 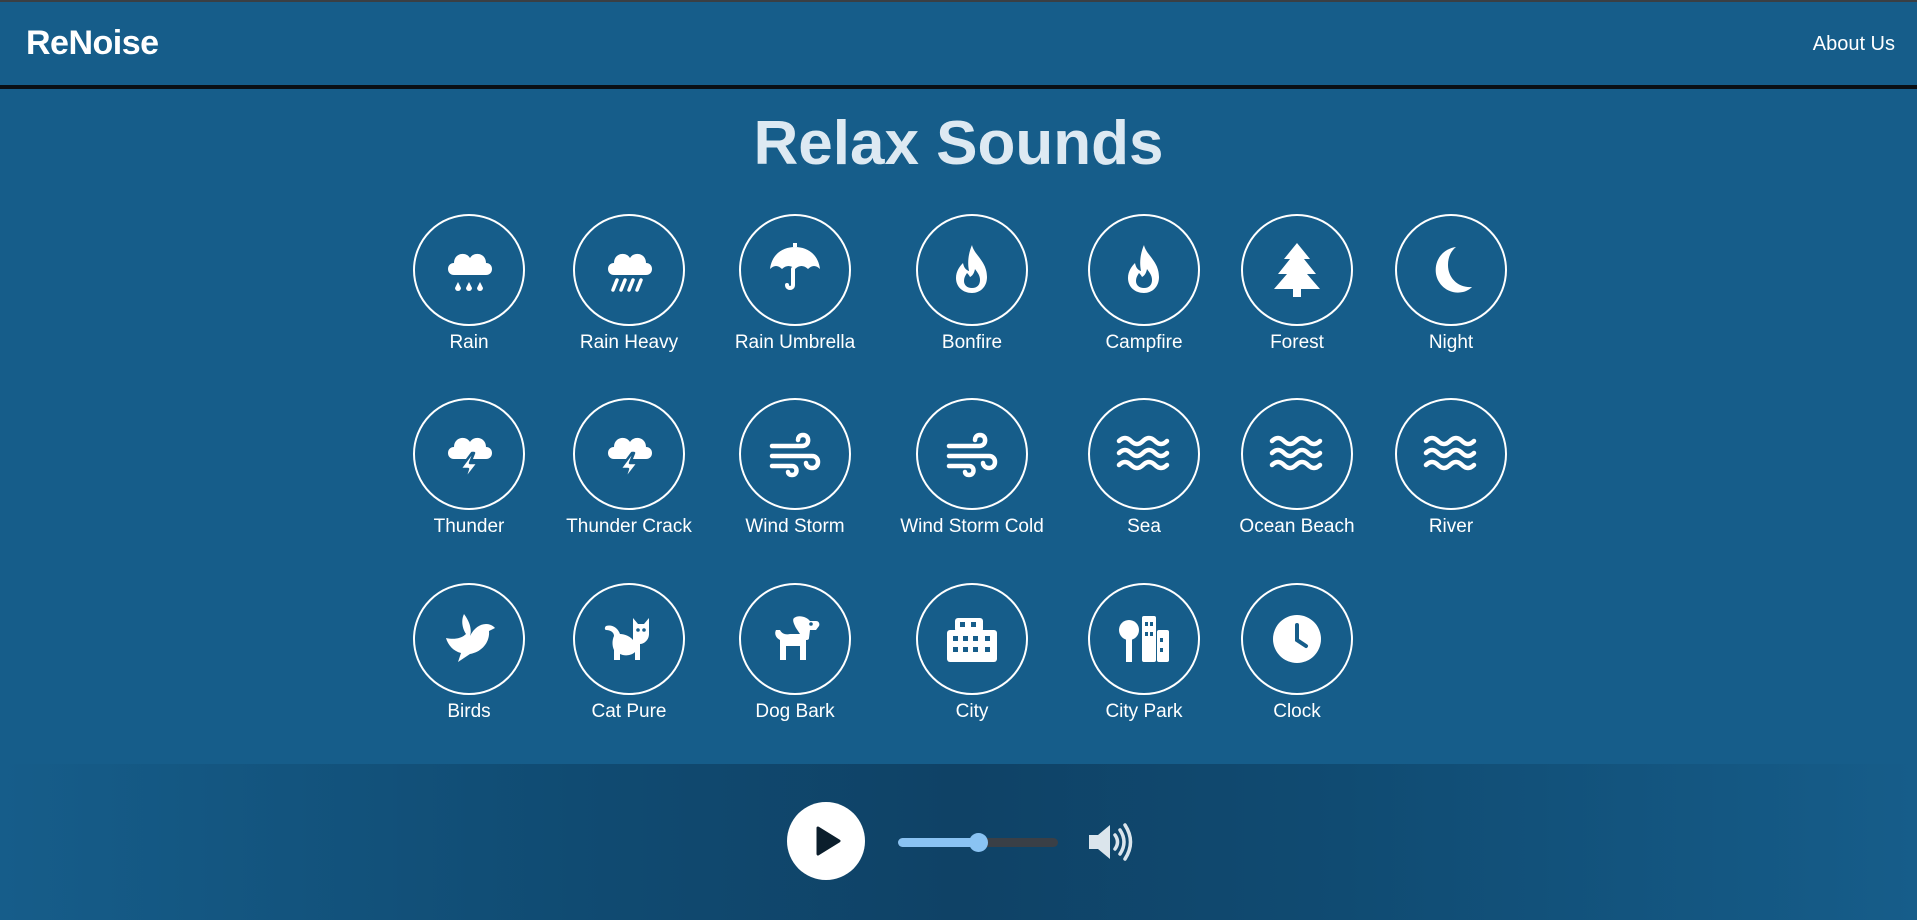 I want to click on play-button, so click(x=826, y=841).